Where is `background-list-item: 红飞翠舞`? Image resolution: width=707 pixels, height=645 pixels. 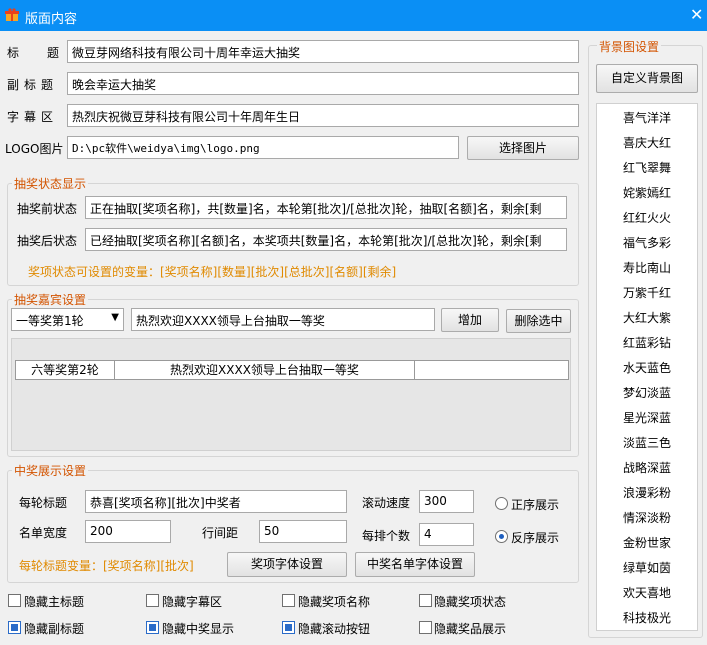 background-list-item: 红飞翠舞 is located at coordinates (647, 168).